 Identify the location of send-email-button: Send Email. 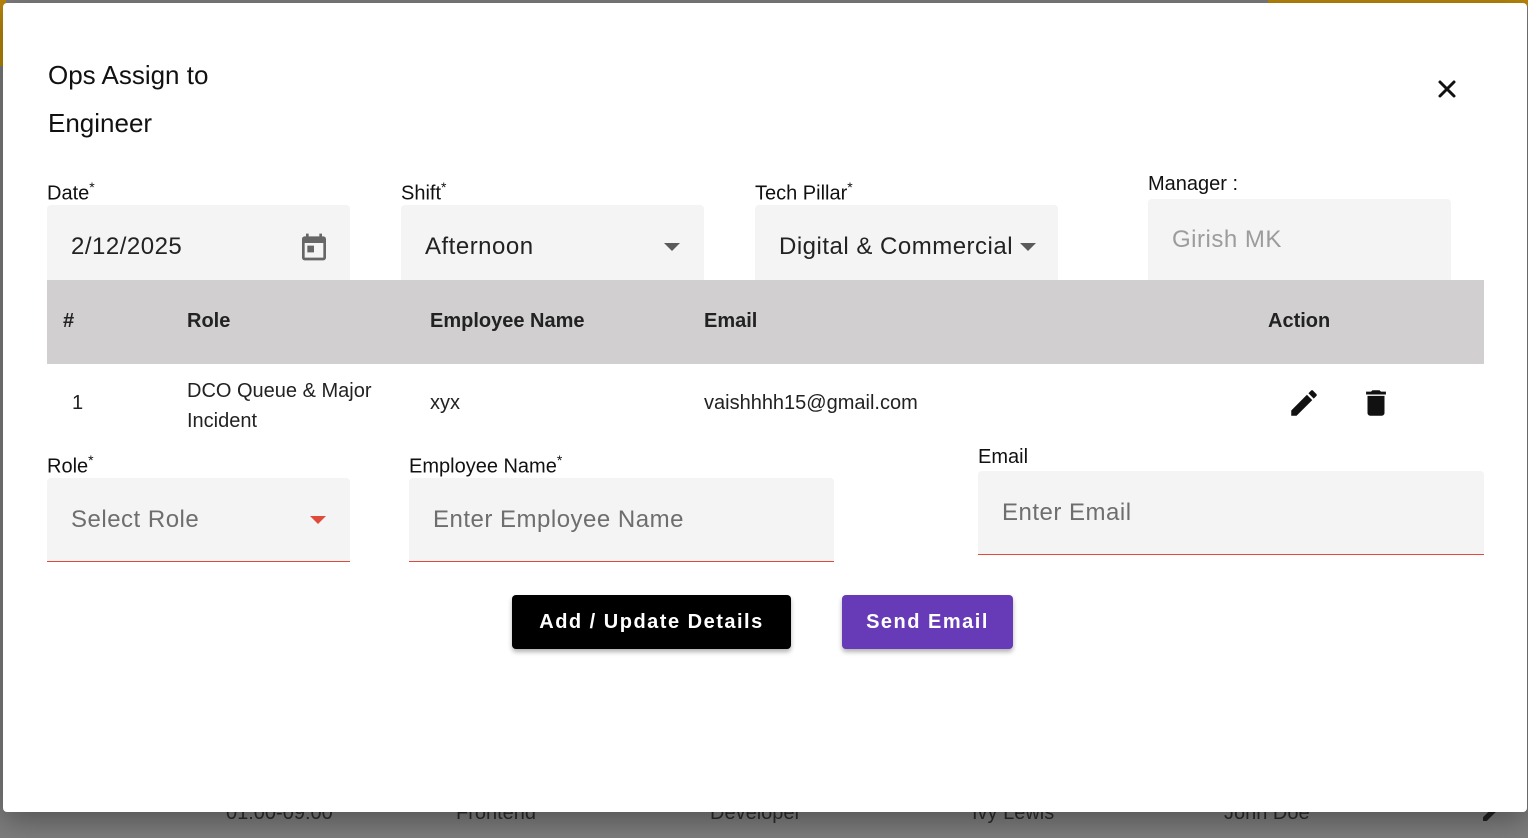
(927, 622).